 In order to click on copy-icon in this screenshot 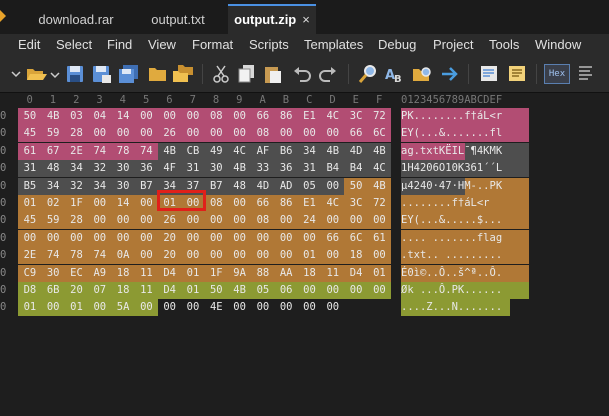, I will do `click(247, 74)`.